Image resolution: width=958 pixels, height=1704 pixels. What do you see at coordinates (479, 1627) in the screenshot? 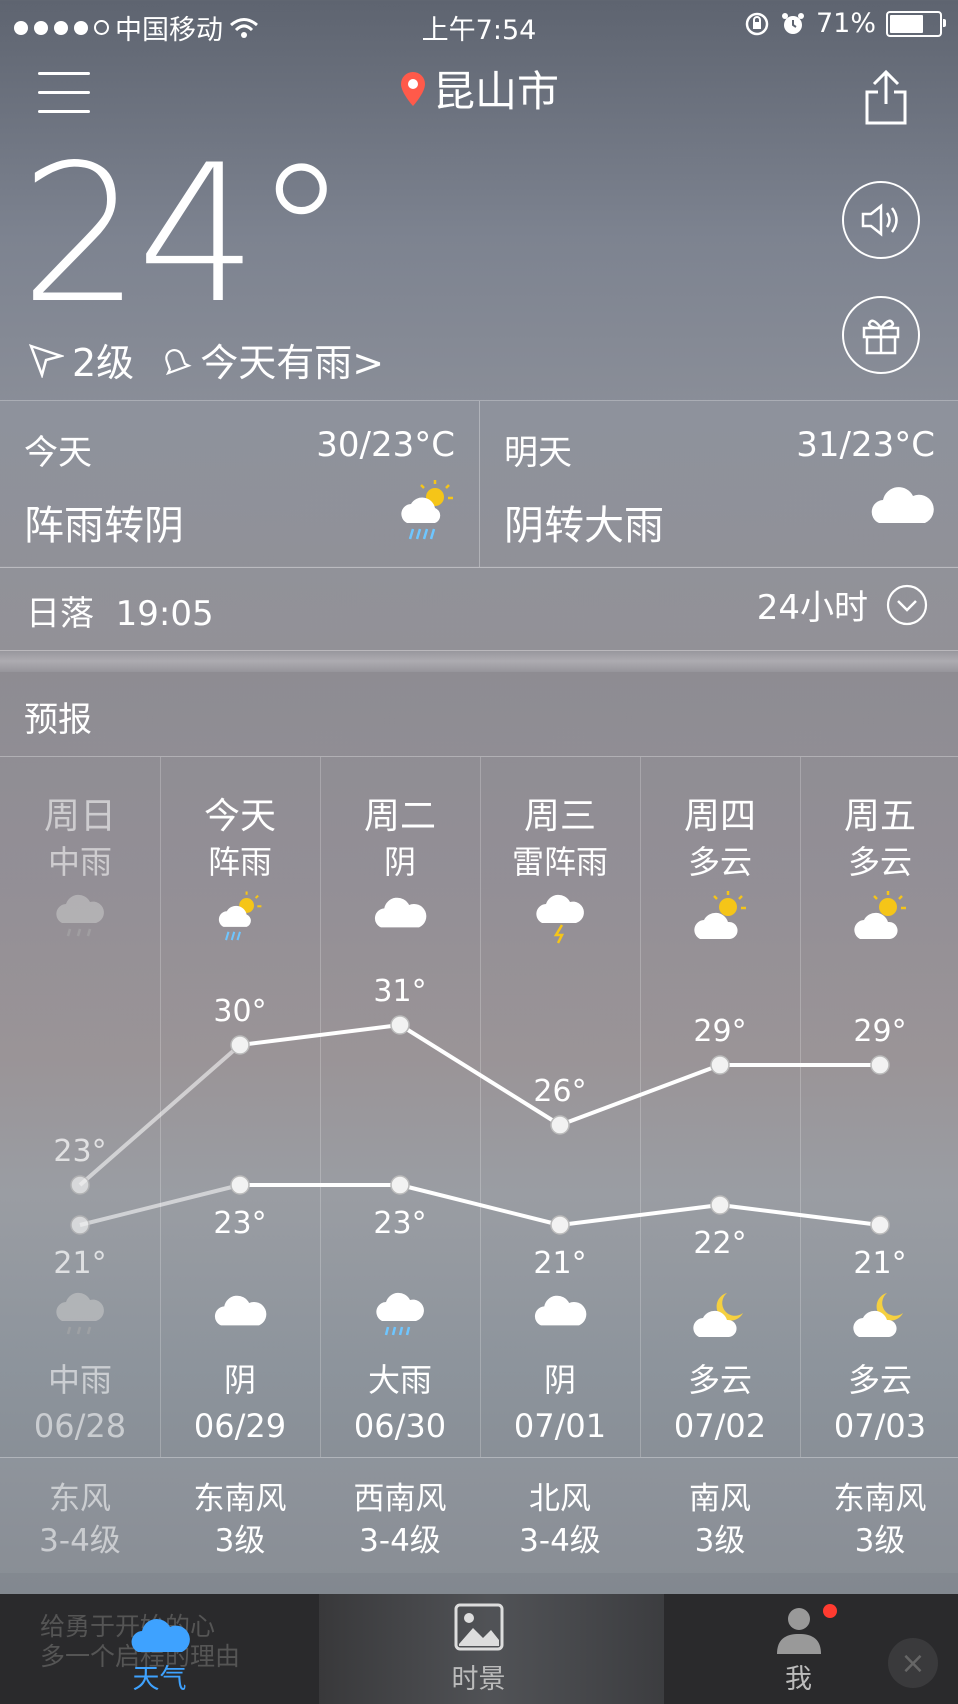
I see `image-icon` at bounding box center [479, 1627].